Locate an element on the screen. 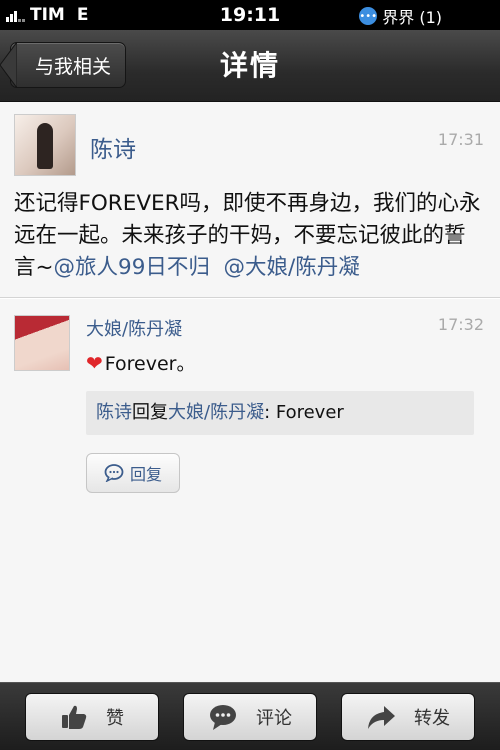 Image resolution: width=500 pixels, height=750 pixels. post-author-avatar is located at coordinates (45, 145).